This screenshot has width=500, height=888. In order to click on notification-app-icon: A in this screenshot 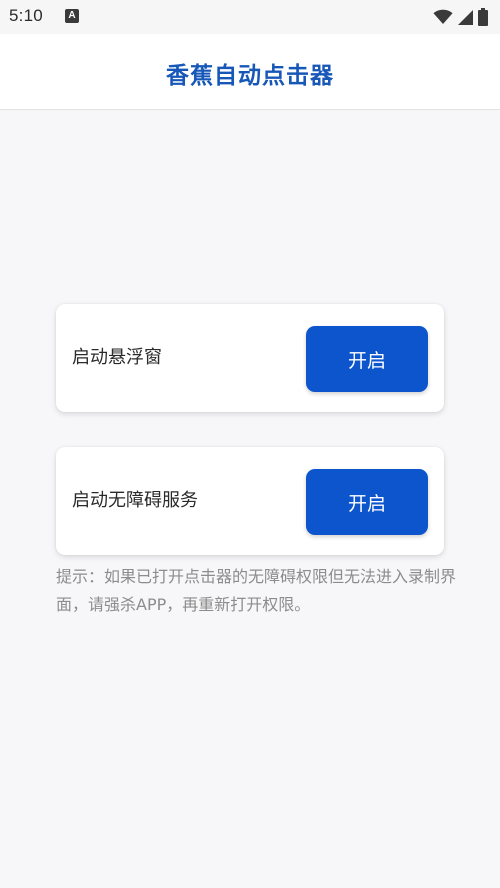, I will do `click(72, 16)`.